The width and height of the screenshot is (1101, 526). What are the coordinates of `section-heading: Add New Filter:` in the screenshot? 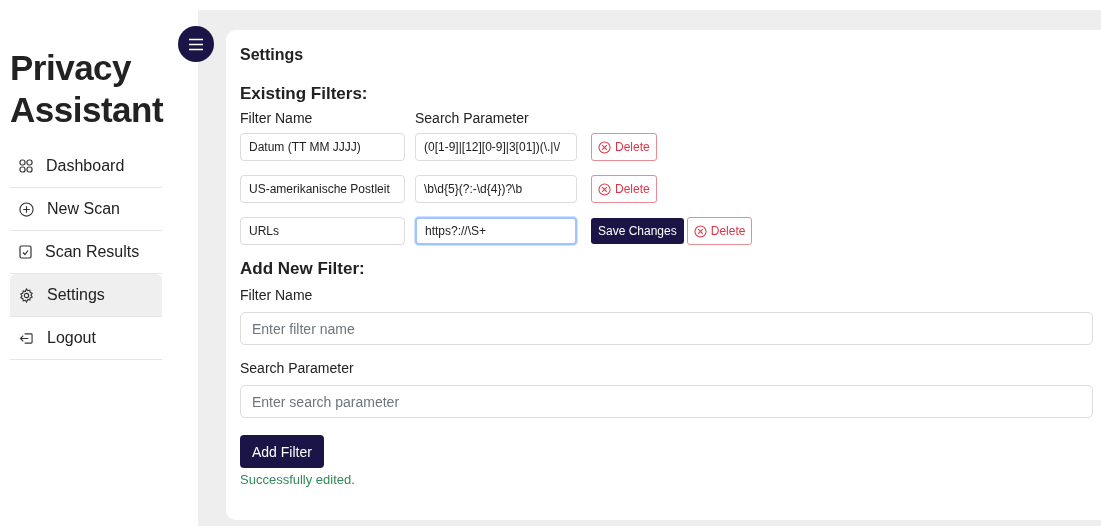 It's located at (303, 269).